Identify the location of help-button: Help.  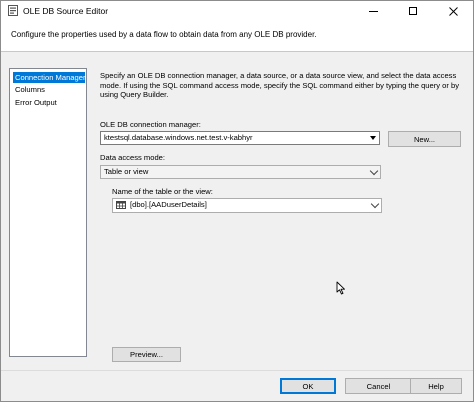
(436, 386).